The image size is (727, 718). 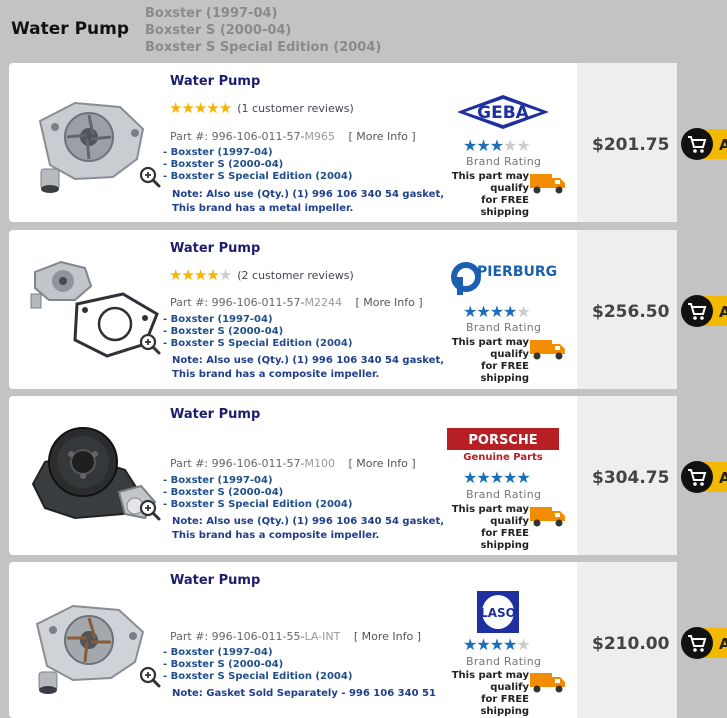 I want to click on brand-logo-geba: GEBA, so click(x=503, y=112).